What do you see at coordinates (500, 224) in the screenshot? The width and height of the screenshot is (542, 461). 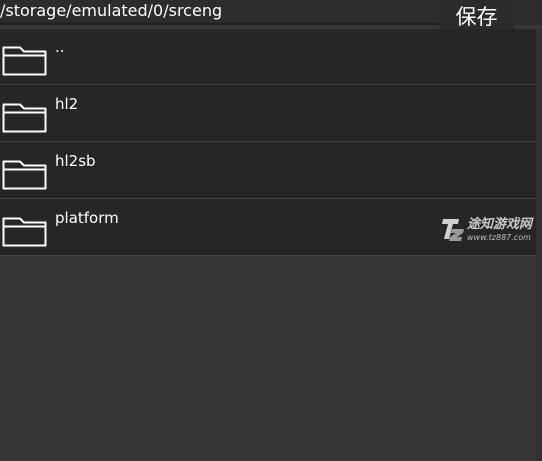 I see `watermark-title: 途知游戏网` at bounding box center [500, 224].